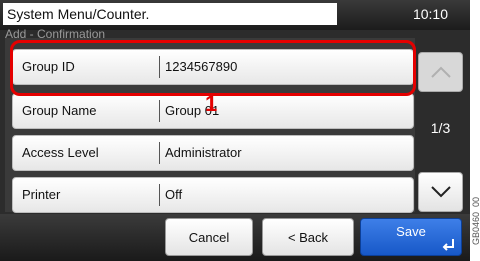  What do you see at coordinates (209, 237) in the screenshot?
I see `cancel-button: Cancel` at bounding box center [209, 237].